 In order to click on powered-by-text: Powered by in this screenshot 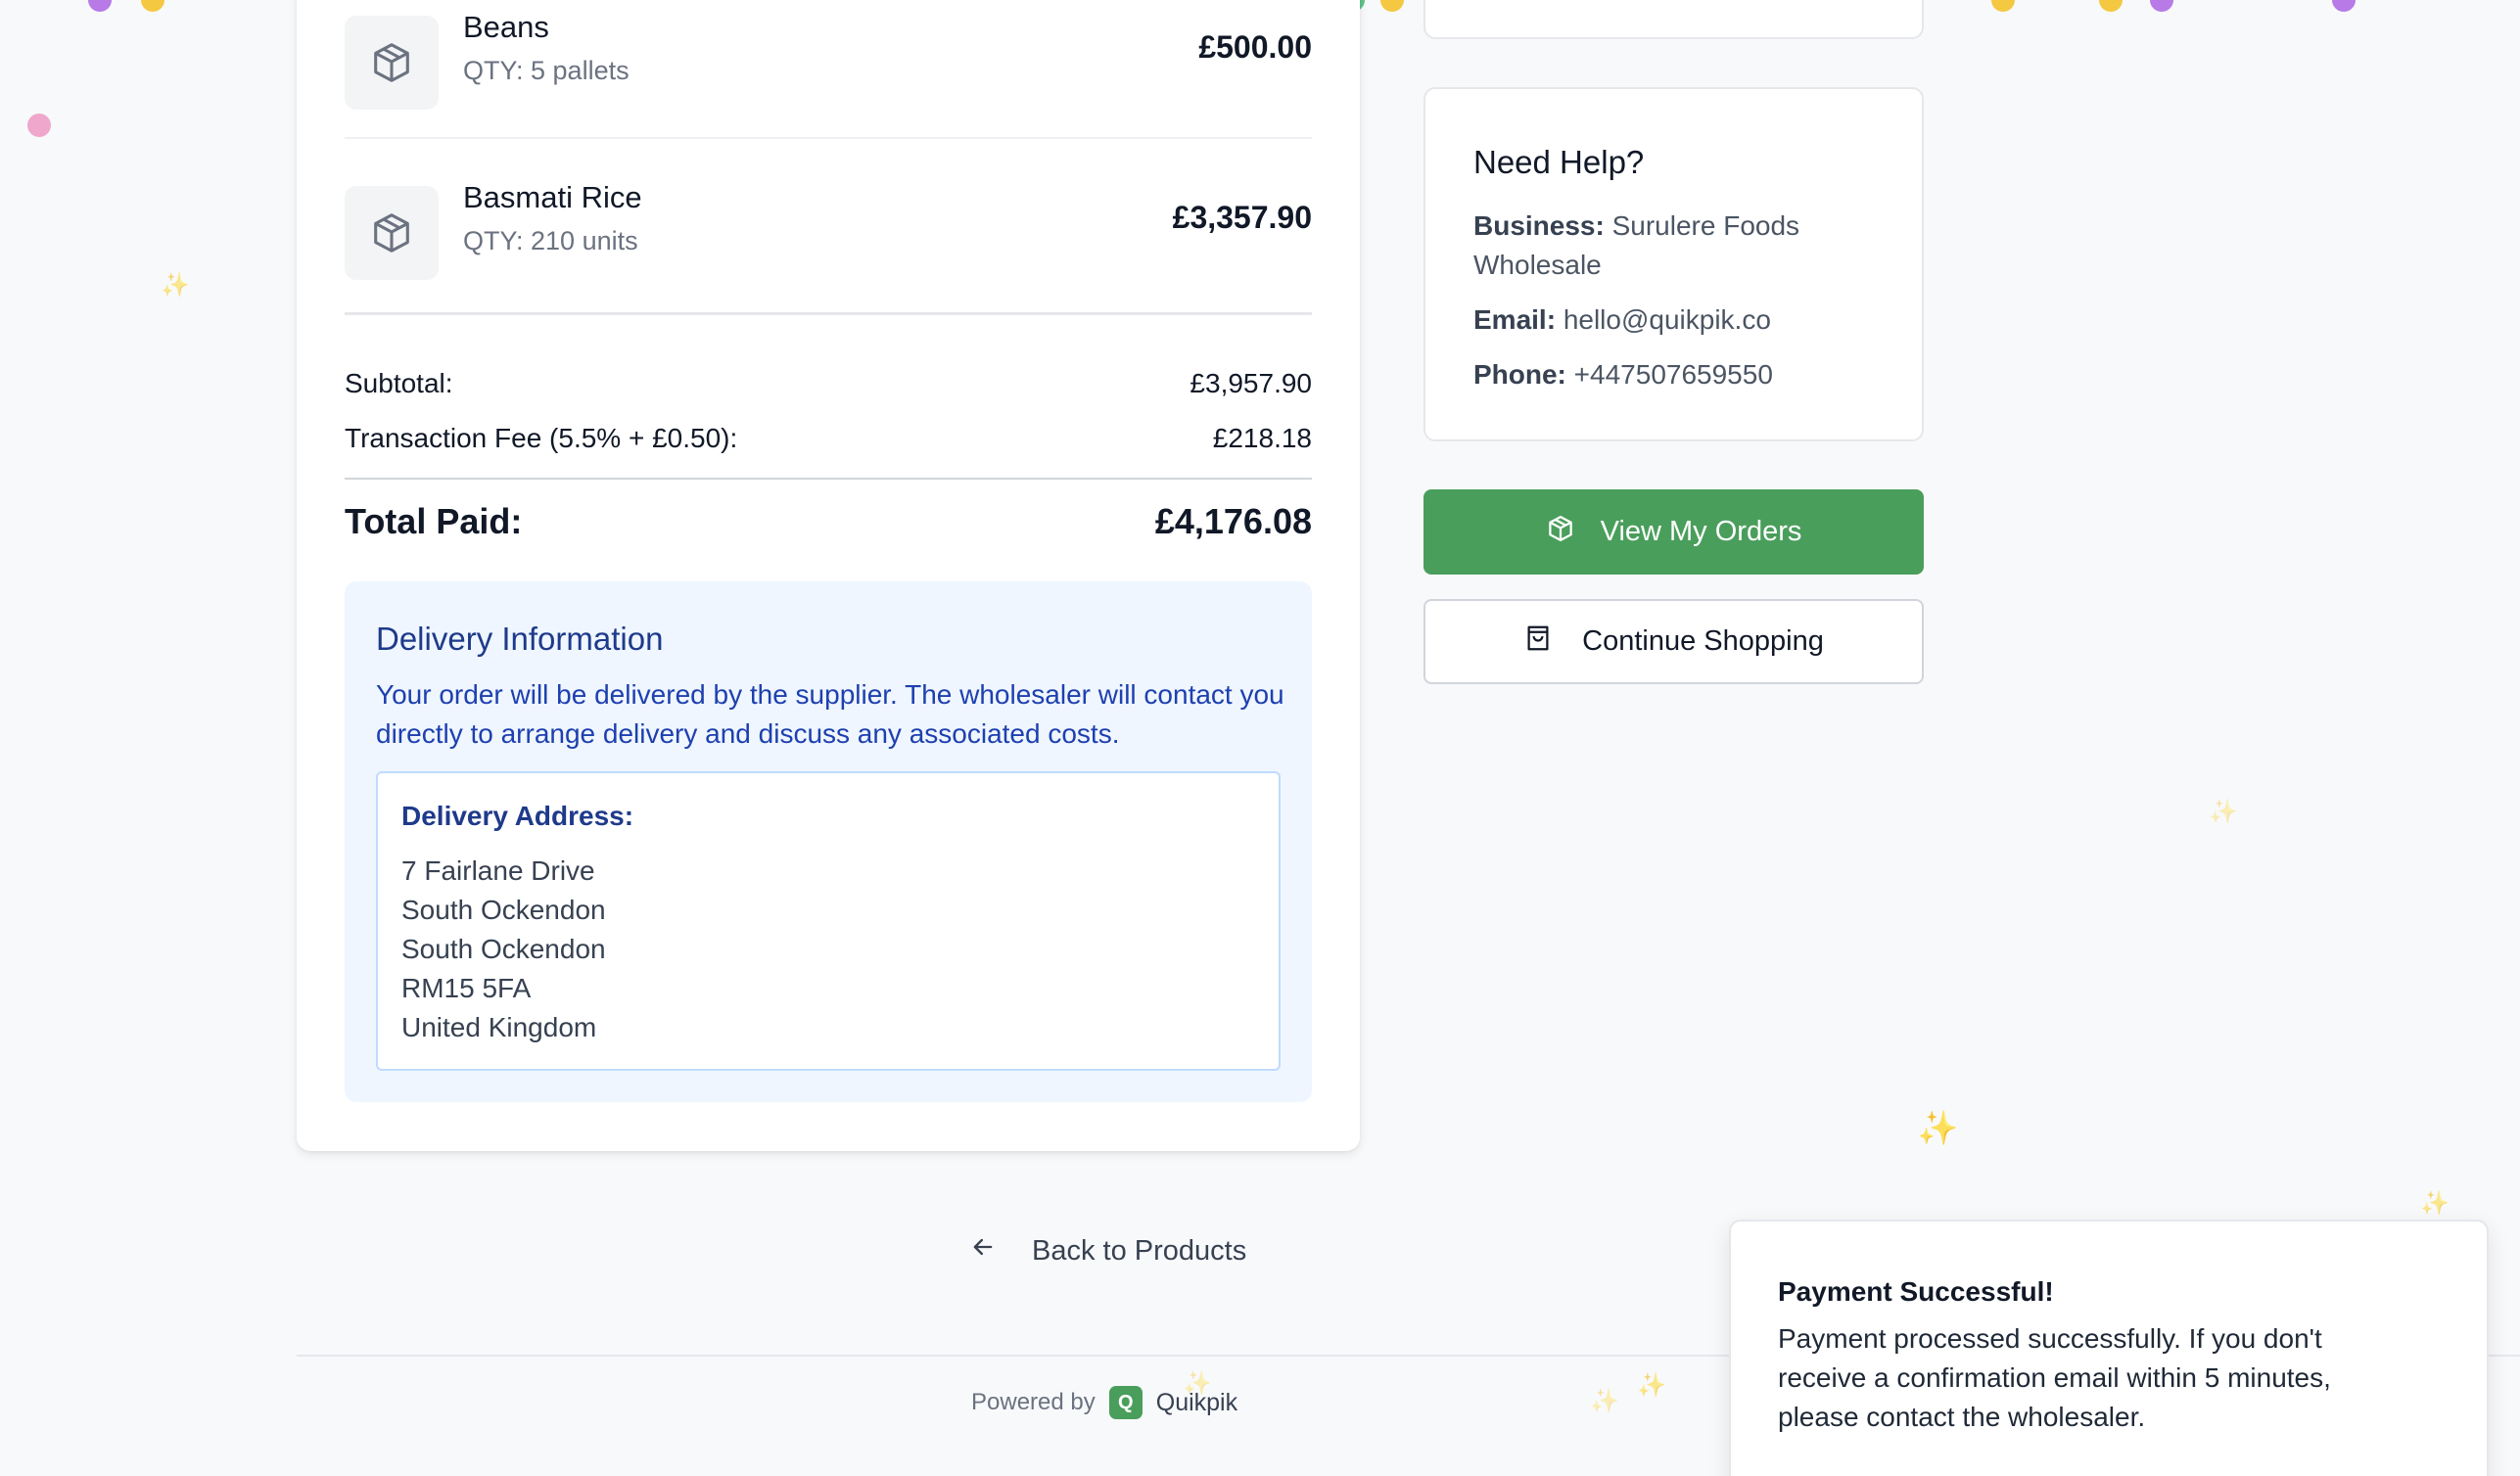, I will do `click(1033, 1402)`.